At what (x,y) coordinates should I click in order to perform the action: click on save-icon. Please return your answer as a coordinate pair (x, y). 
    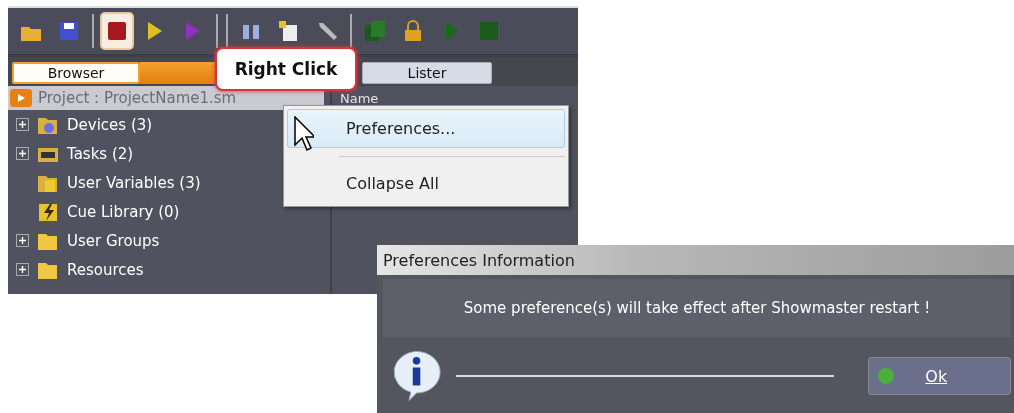
    Looking at the image, I should click on (69, 31).